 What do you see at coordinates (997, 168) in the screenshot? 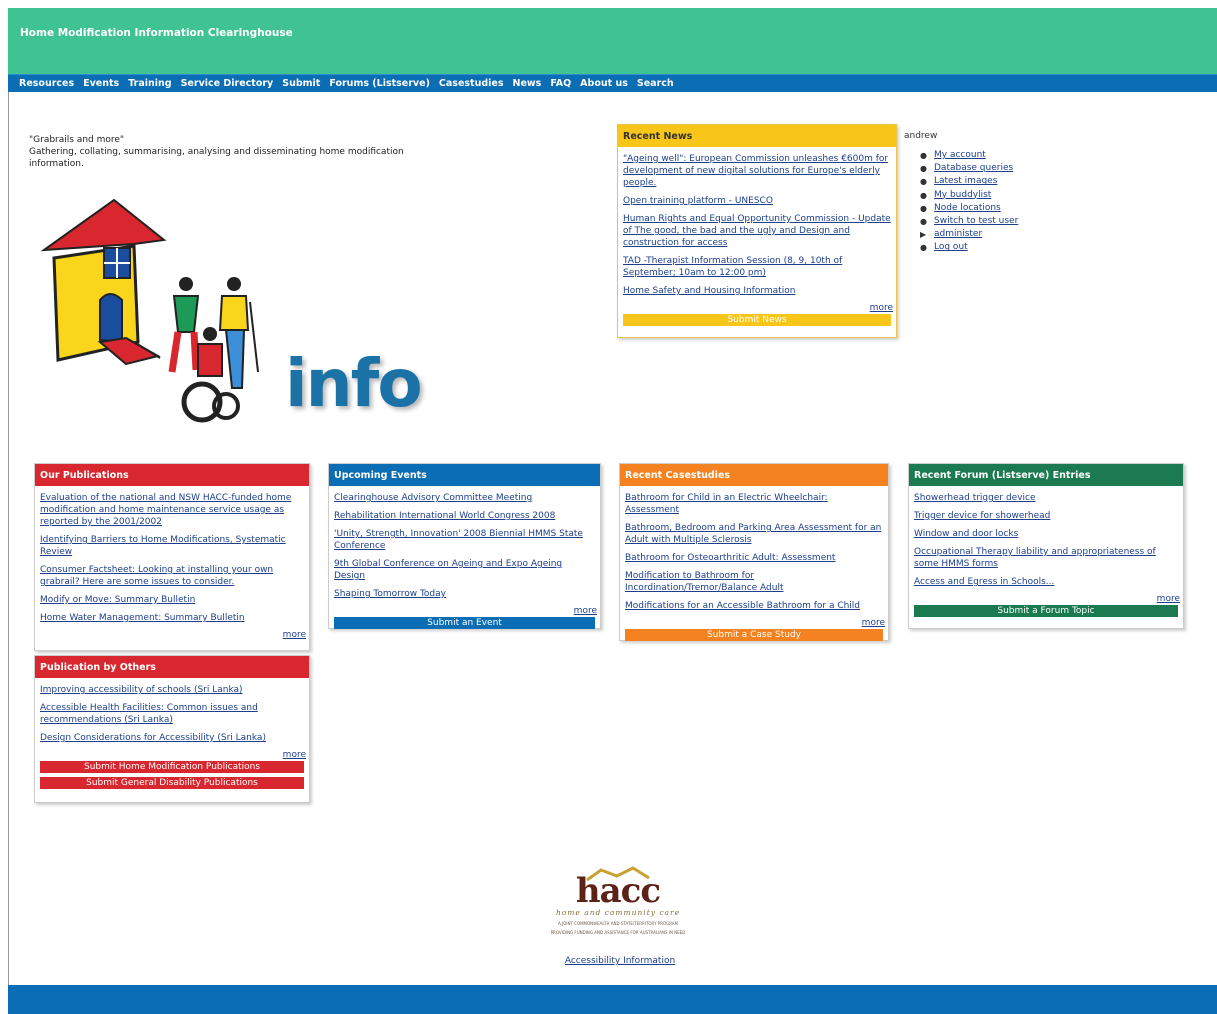
I see `user-menu-item-database-queries: ● Database queries` at bounding box center [997, 168].